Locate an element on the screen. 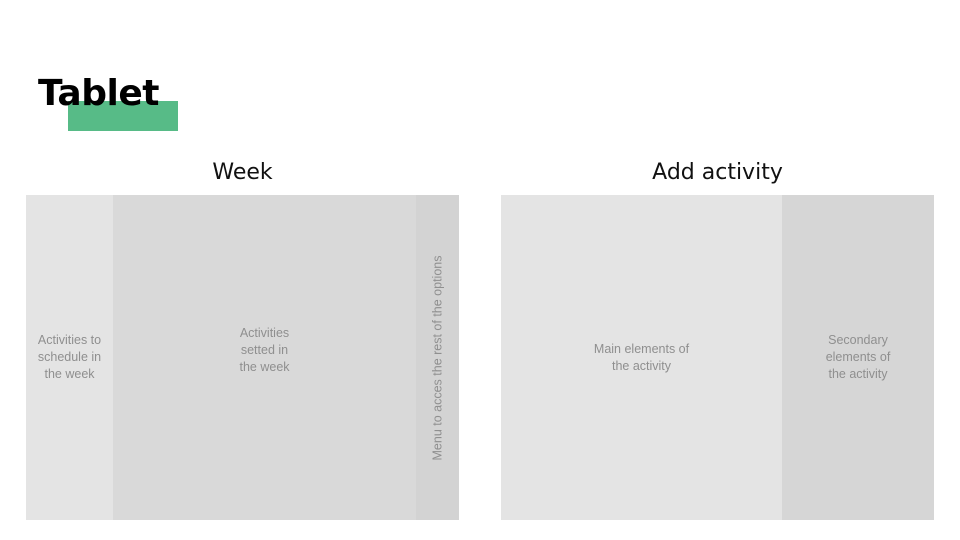 The image size is (960, 540). week-schedule-label: Activities to schedule in the week is located at coordinates (69, 357).